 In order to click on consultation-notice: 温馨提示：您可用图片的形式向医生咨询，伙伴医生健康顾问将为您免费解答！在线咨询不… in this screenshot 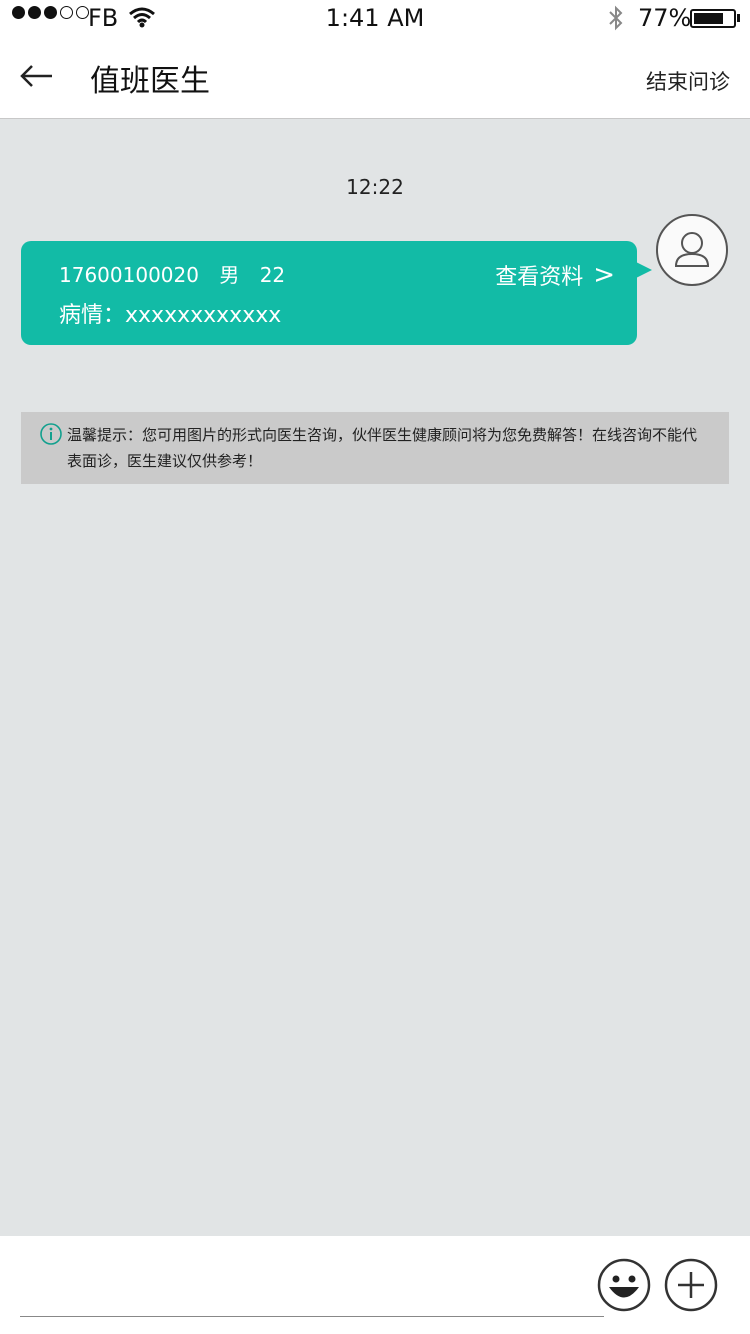, I will do `click(375, 448)`.